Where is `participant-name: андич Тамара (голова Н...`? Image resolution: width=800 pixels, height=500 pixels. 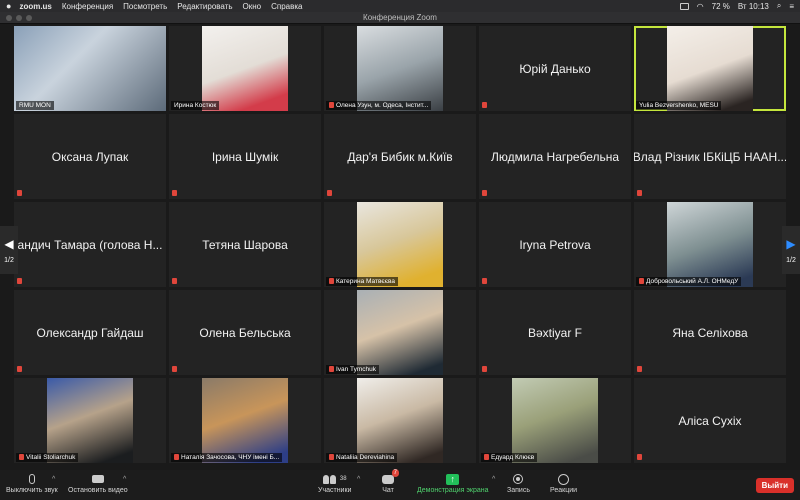 participant-name: андич Тамара (голова Н... is located at coordinates (90, 244).